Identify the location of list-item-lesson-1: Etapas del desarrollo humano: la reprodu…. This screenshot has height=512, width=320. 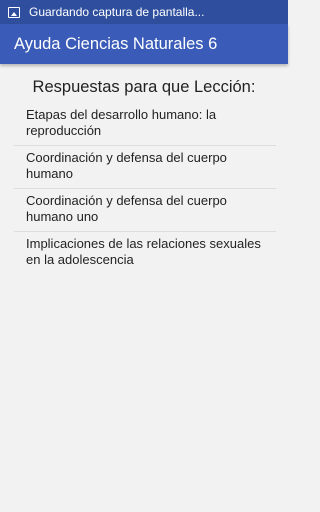
(145, 124).